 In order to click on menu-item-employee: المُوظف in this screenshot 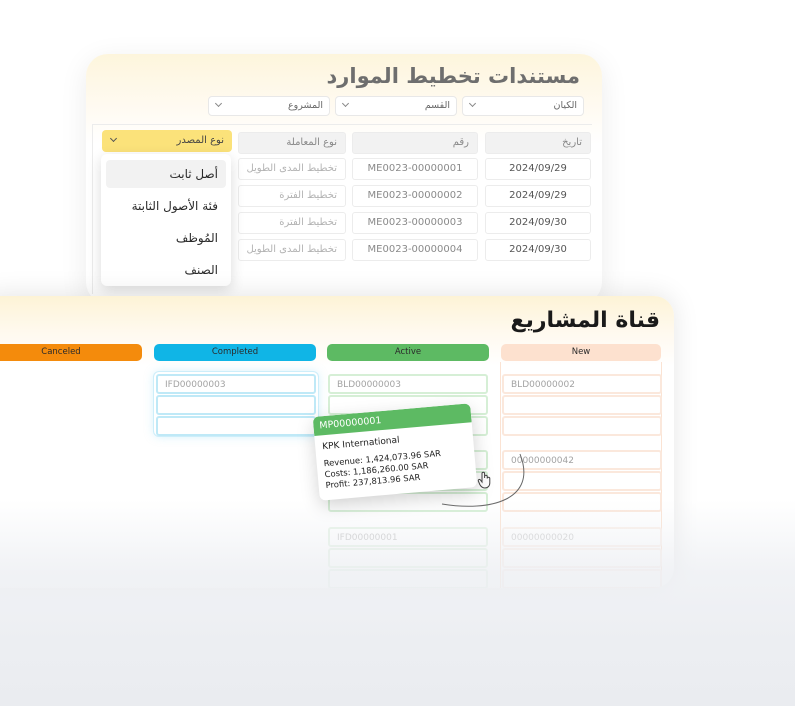, I will do `click(166, 238)`.